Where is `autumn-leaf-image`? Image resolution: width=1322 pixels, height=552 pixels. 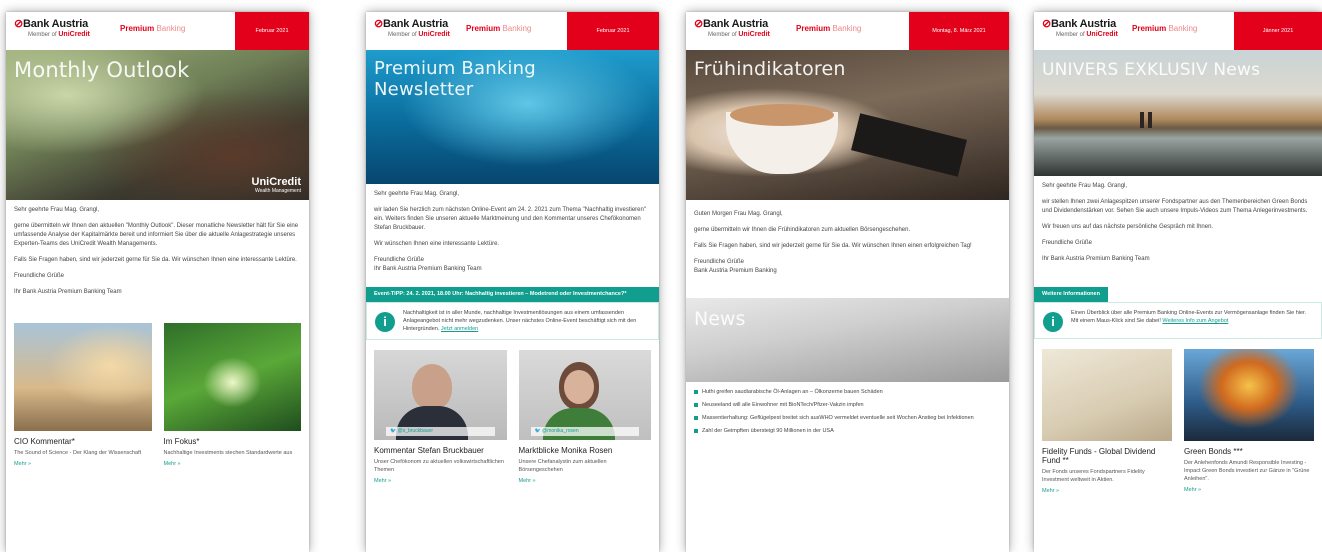 autumn-leaf-image is located at coordinates (1249, 395).